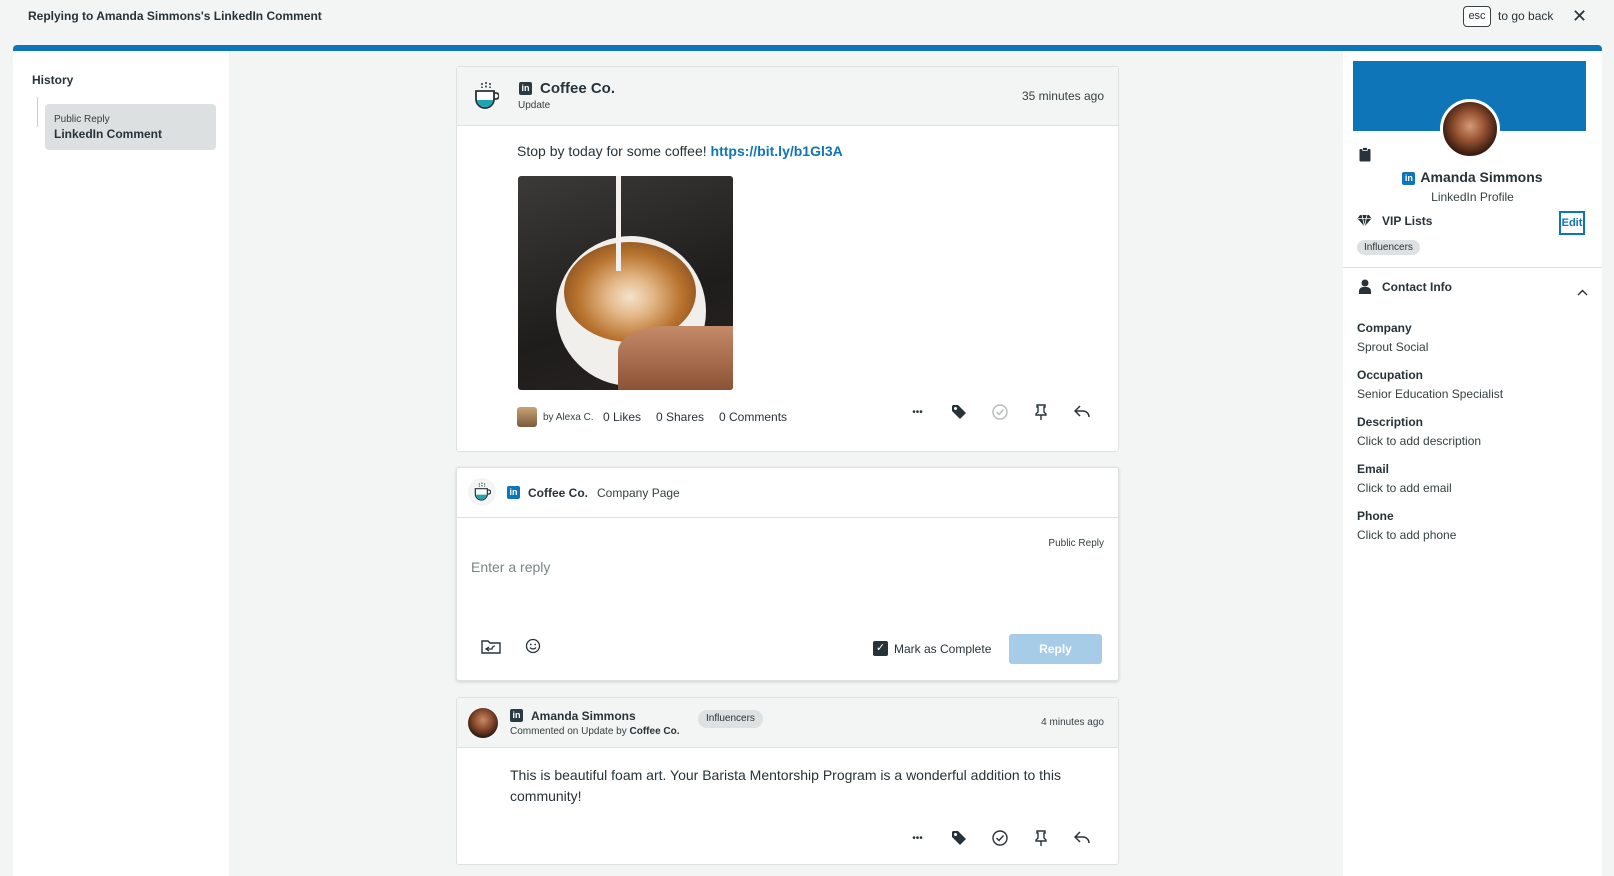 The height and width of the screenshot is (876, 1614). I want to click on post-link: https://bit.ly/b1Gl3A, so click(777, 151).